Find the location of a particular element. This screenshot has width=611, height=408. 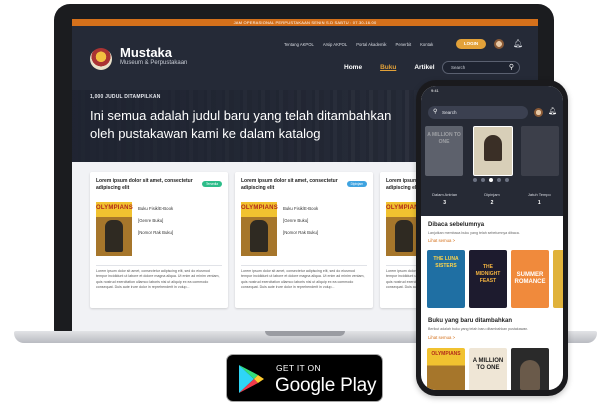

app-header: ⚲ Search 🔔︎ is located at coordinates (492, 110).